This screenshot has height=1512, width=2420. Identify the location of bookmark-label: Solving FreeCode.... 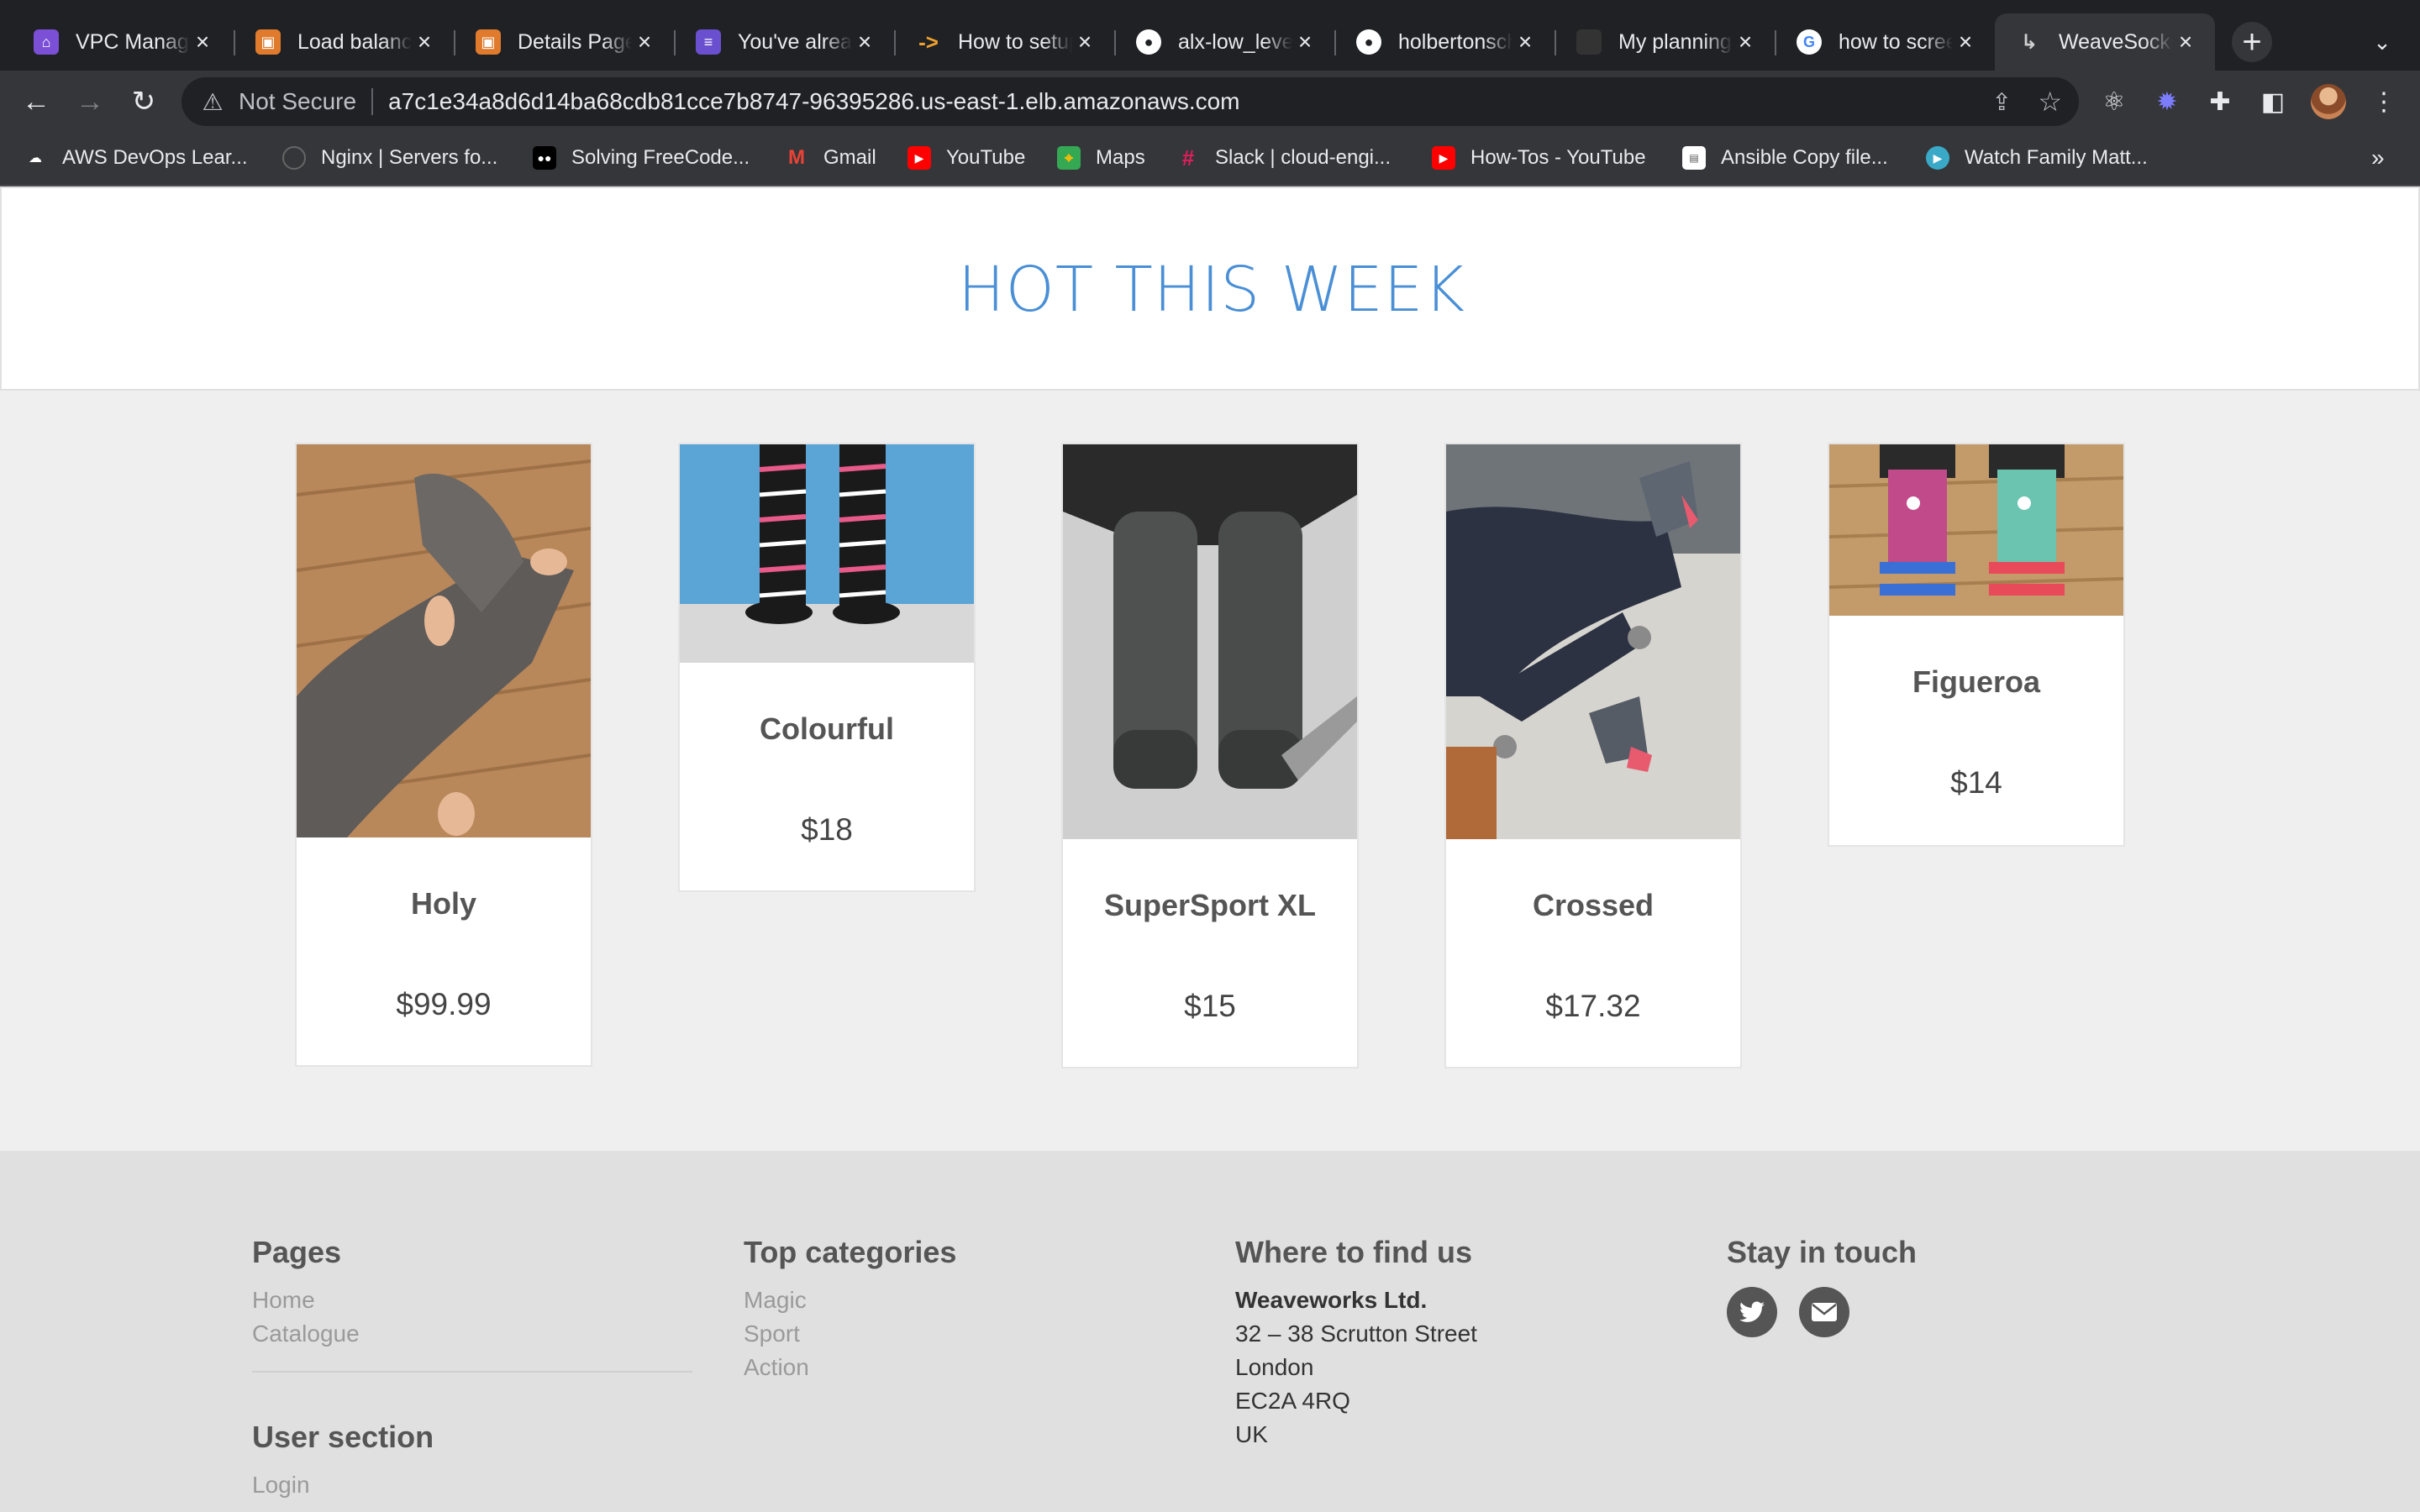
(660, 157).